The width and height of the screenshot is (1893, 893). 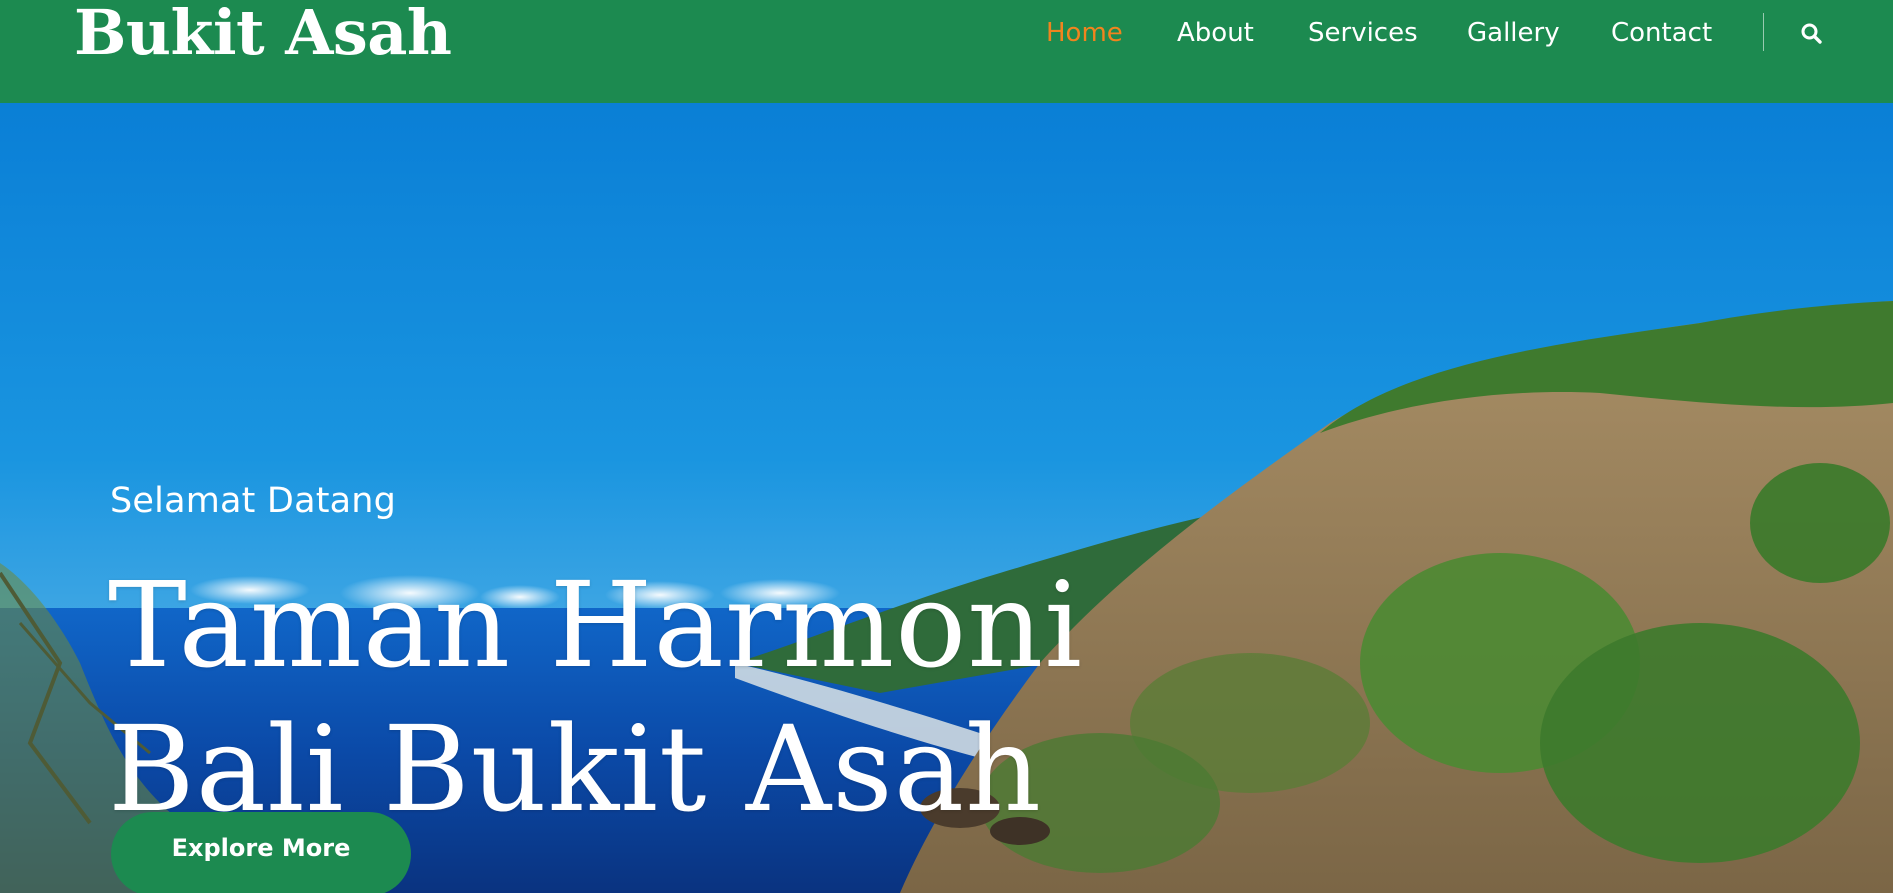 What do you see at coordinates (946, 33) in the screenshot?
I see `main-nav: Home About Services Gallery Contact` at bounding box center [946, 33].